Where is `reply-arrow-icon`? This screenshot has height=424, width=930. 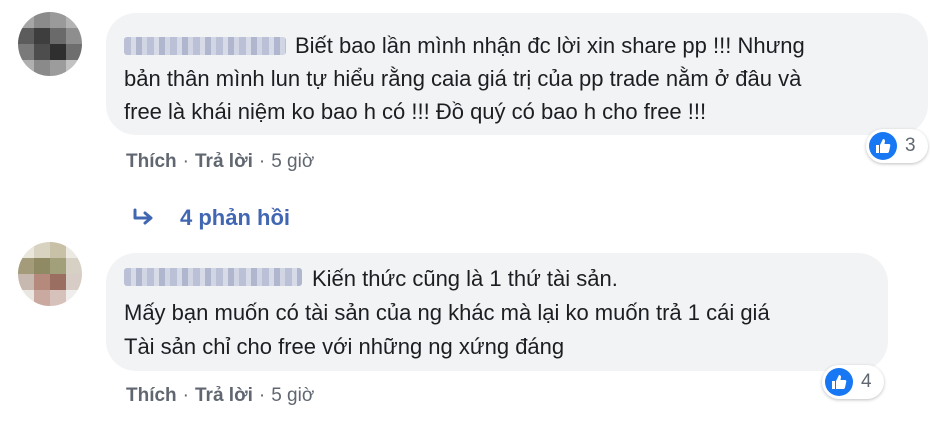 reply-arrow-icon is located at coordinates (143, 216).